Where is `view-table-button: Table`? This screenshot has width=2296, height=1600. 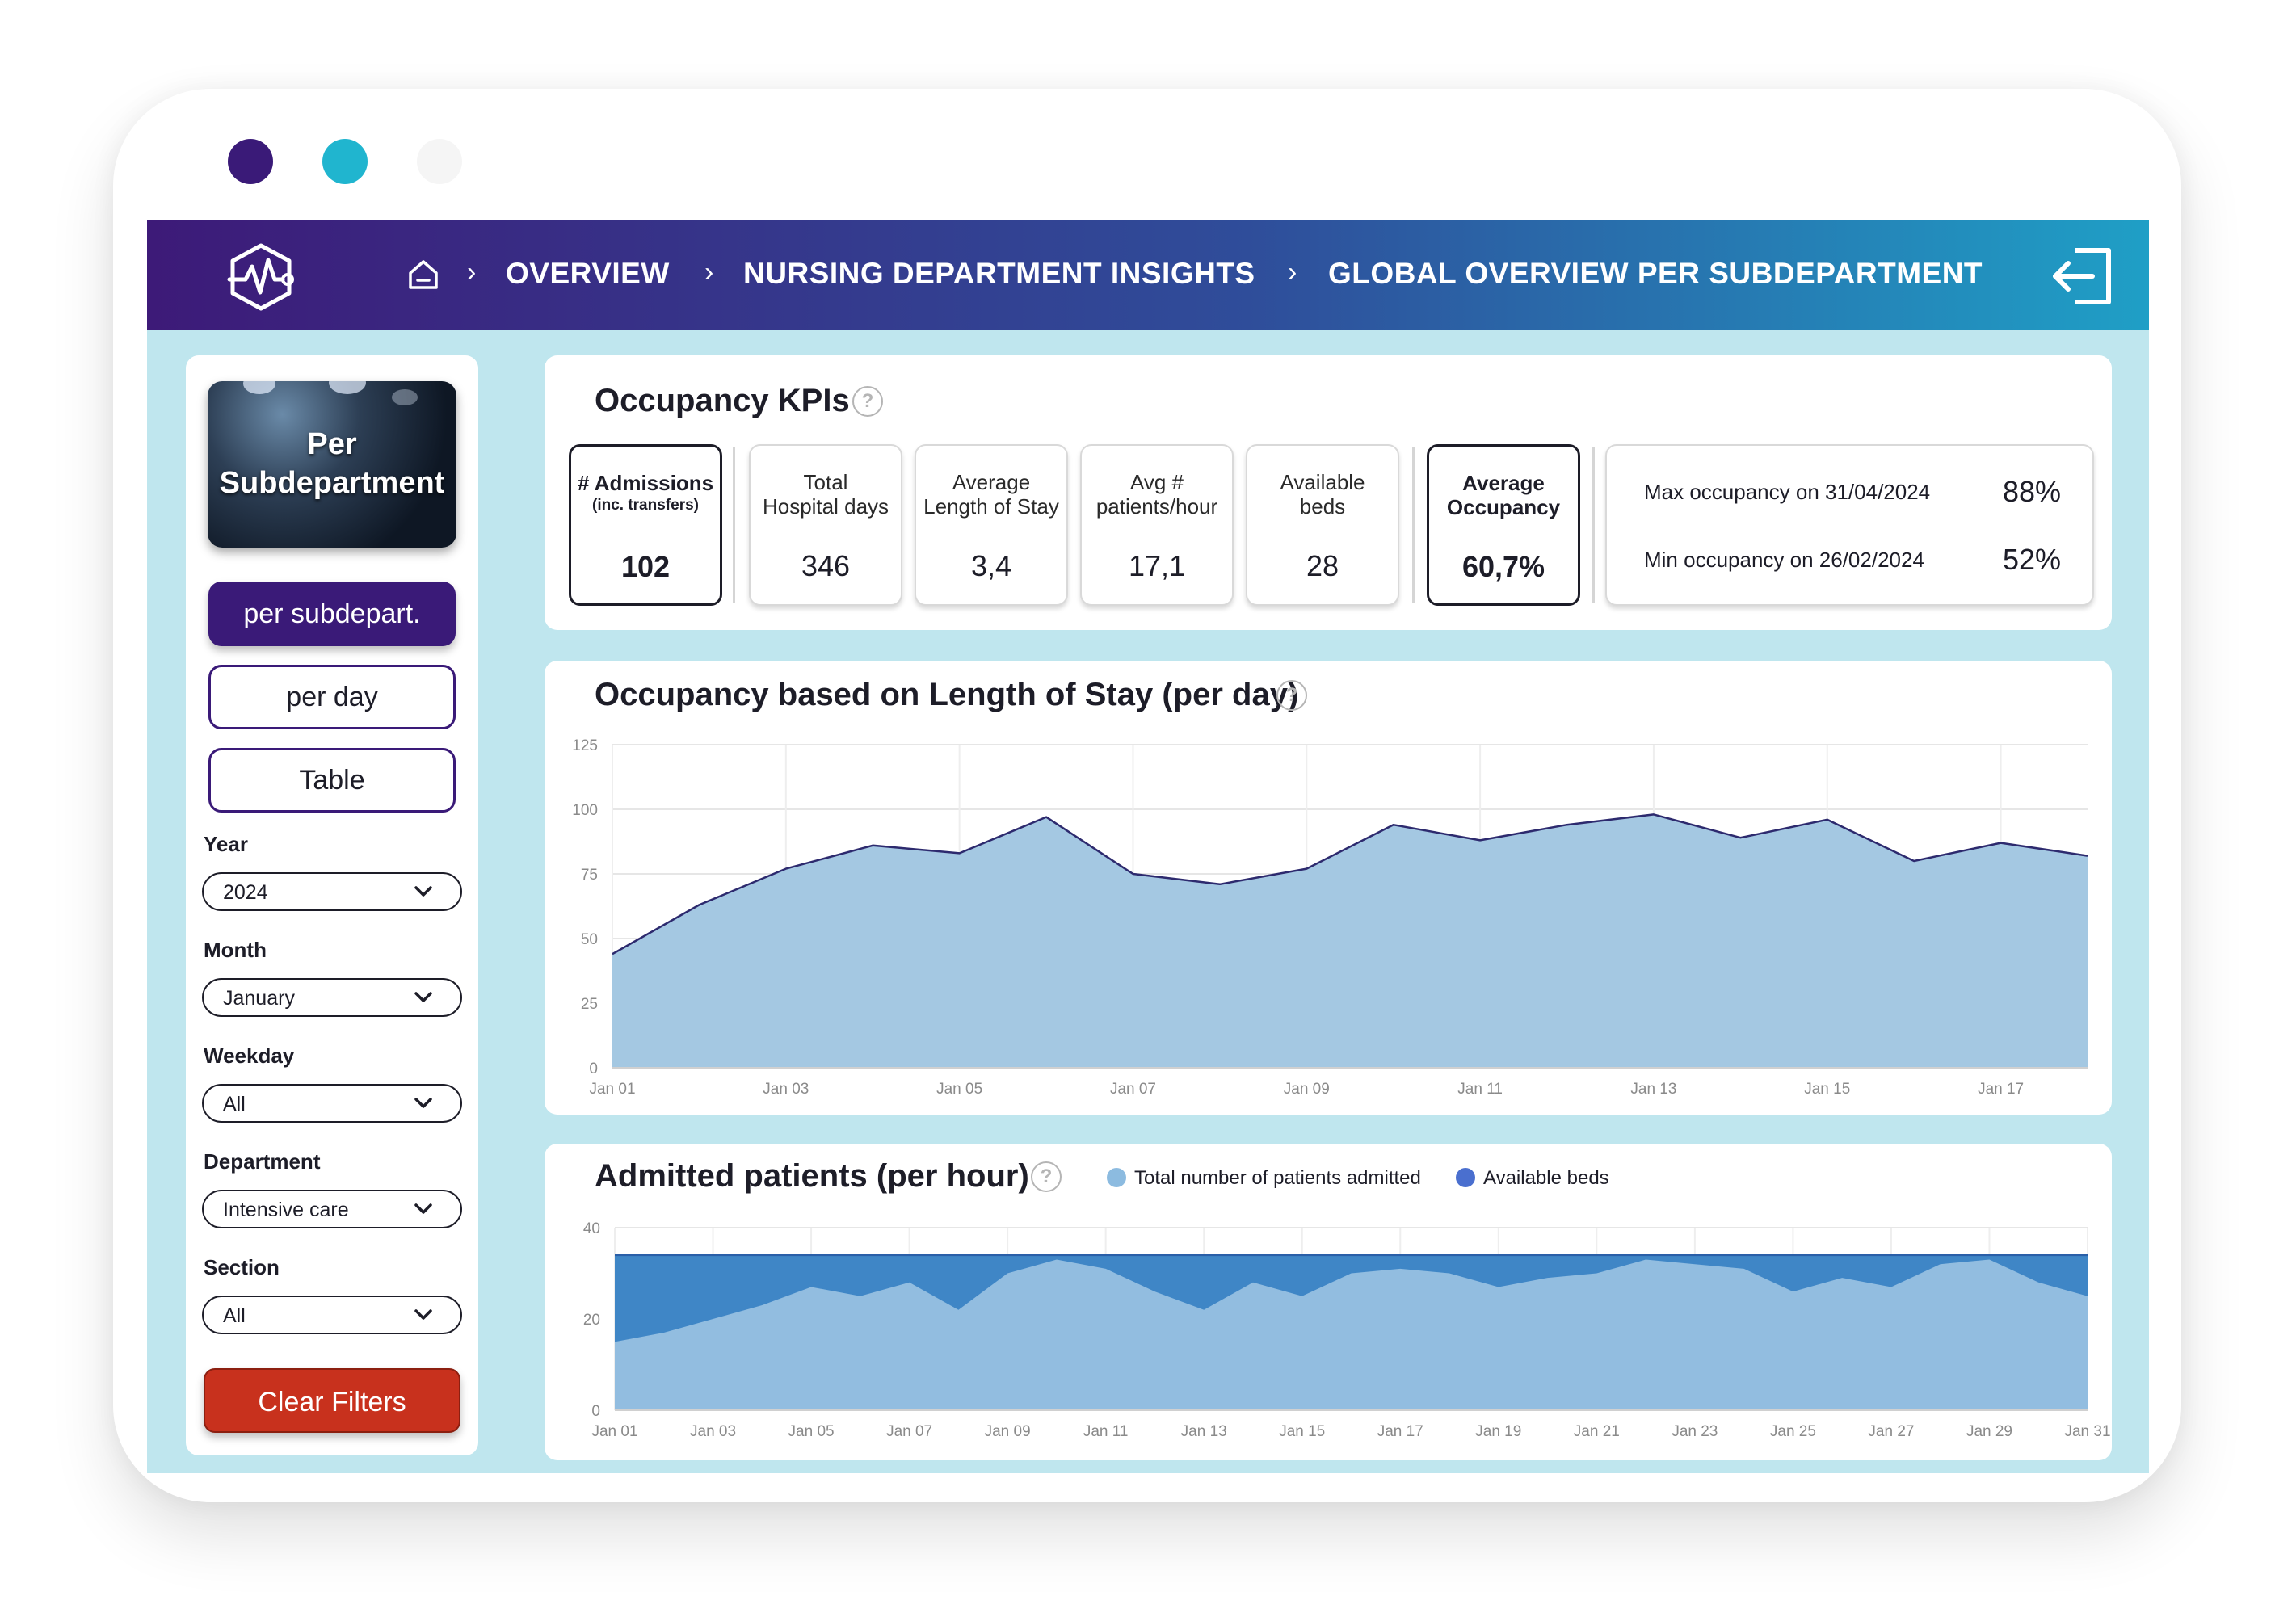 view-table-button: Table is located at coordinates (332, 780).